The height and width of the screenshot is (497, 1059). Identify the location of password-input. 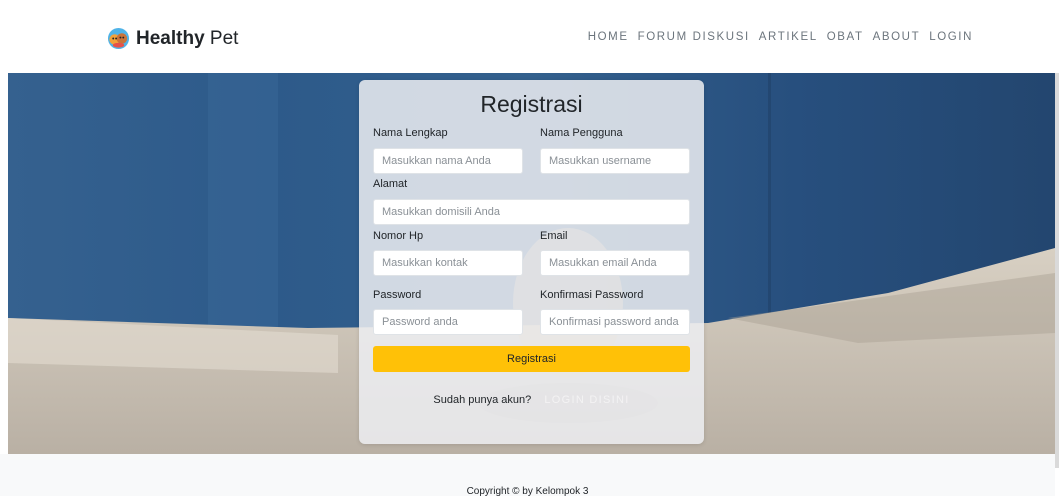
(448, 322).